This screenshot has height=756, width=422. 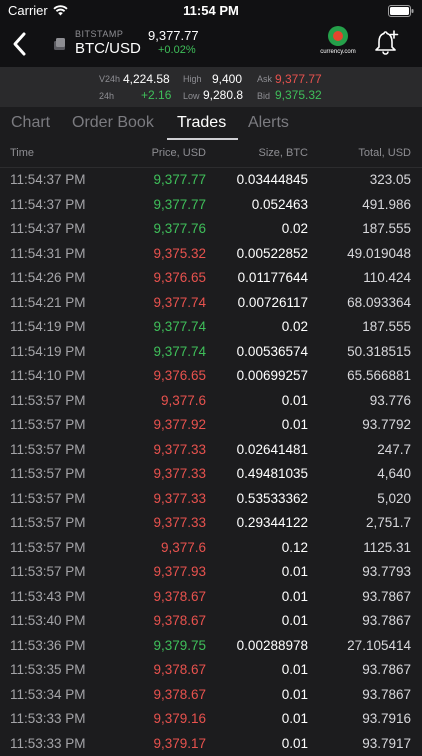 I want to click on battery-icon, so click(x=401, y=11).